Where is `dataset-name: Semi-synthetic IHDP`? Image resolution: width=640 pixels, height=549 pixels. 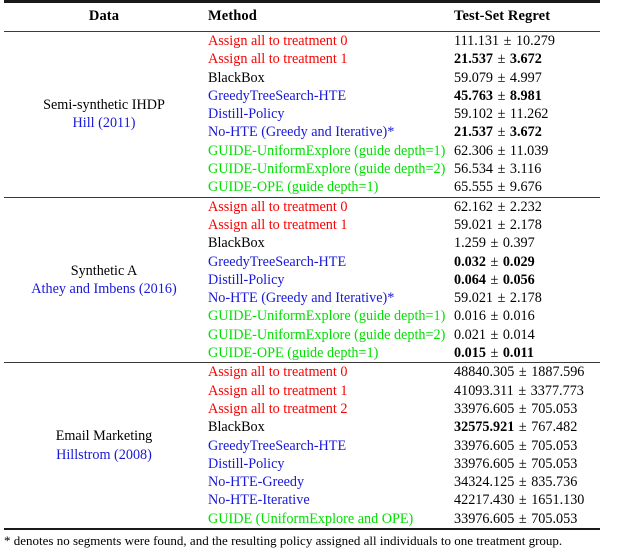 dataset-name: Semi-synthetic IHDP is located at coordinates (104, 105).